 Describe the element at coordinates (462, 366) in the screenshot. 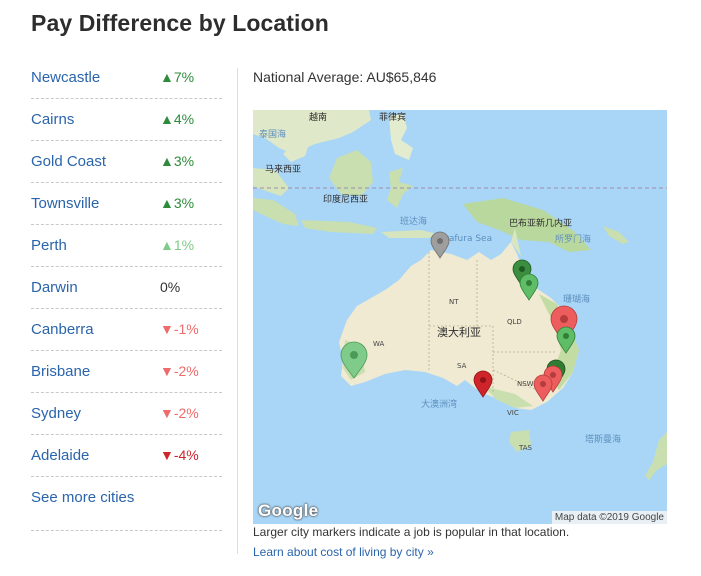

I see `map-label-sa: SA` at that location.